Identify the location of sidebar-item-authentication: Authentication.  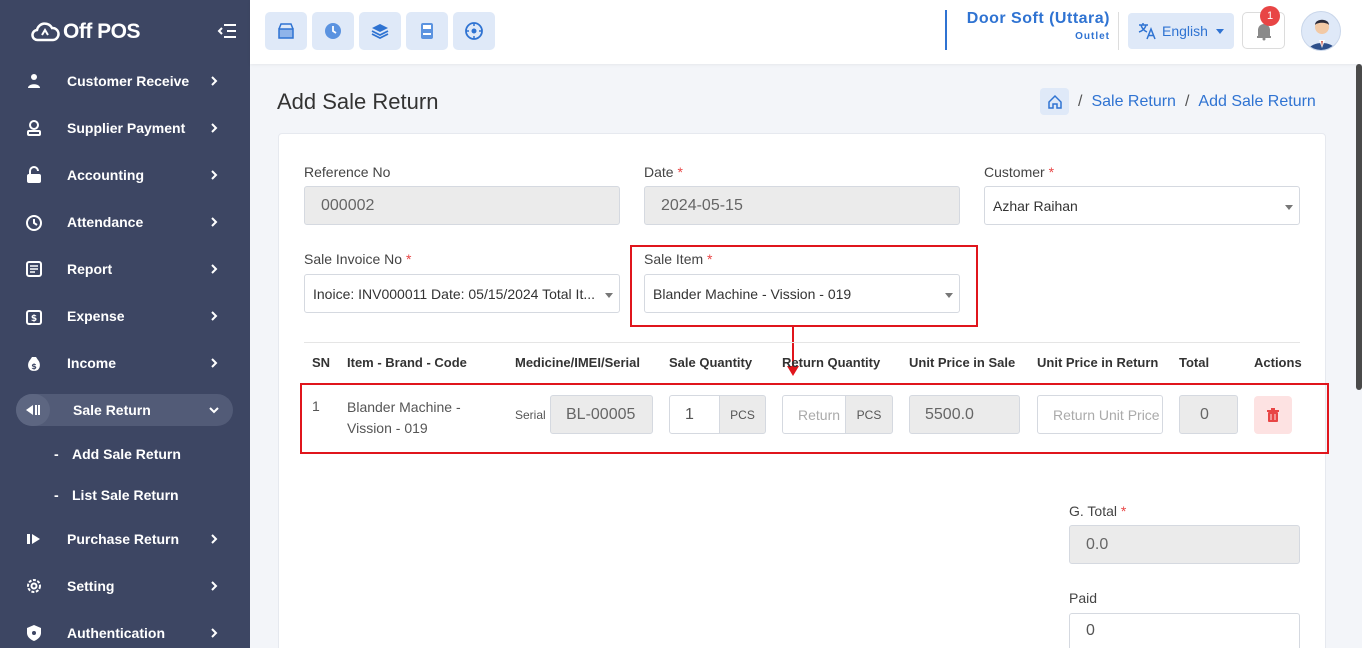
(125, 628).